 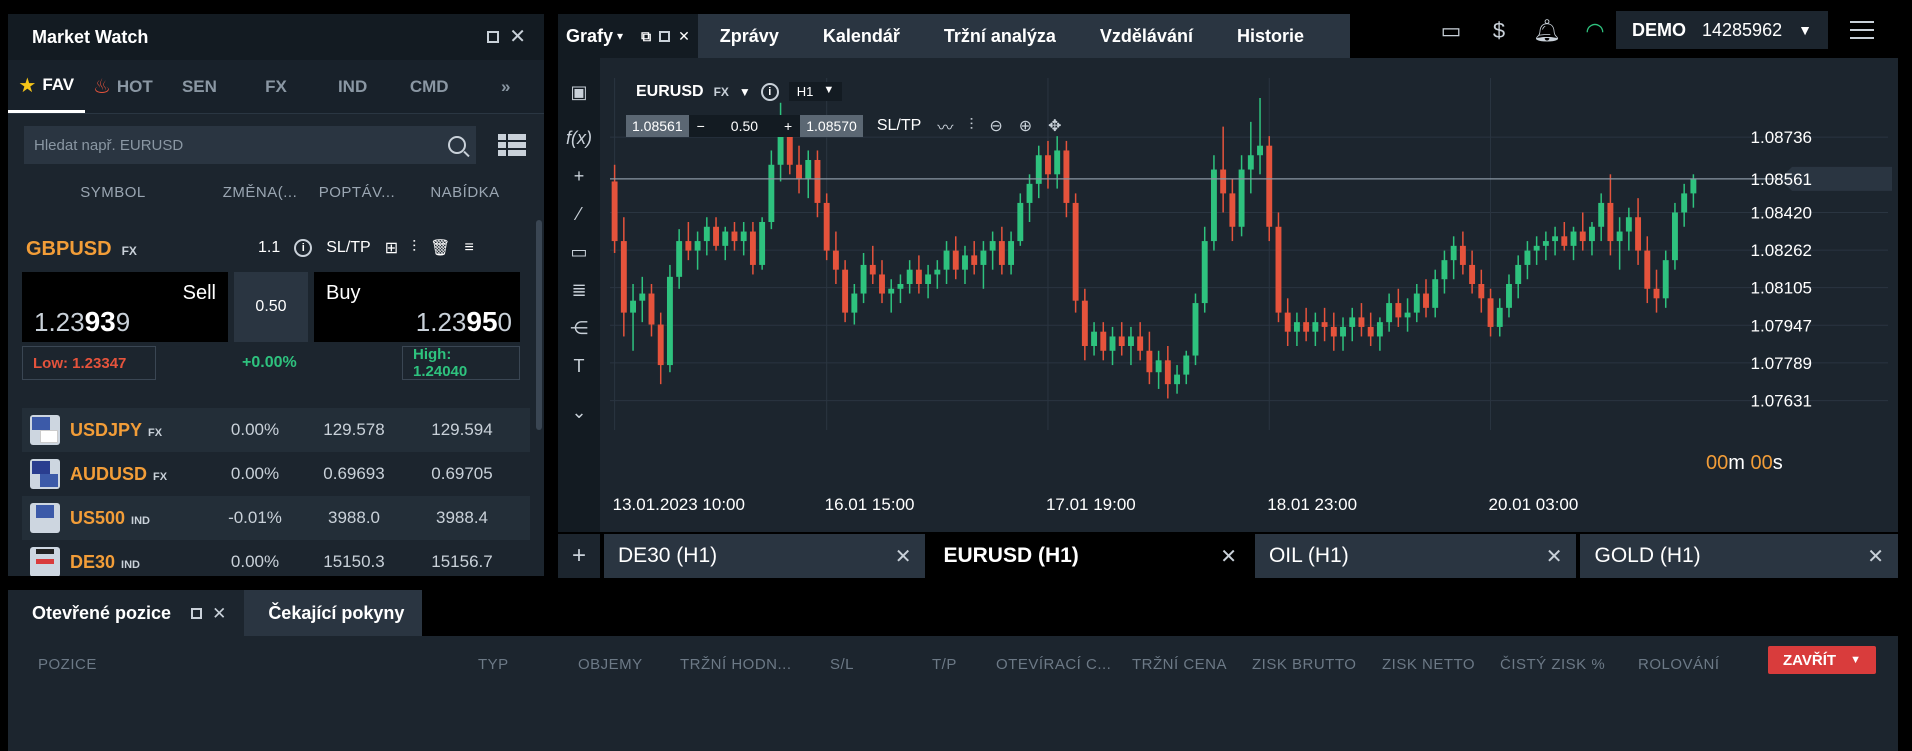 I want to click on popout-icon: ⧉, so click(x=646, y=36).